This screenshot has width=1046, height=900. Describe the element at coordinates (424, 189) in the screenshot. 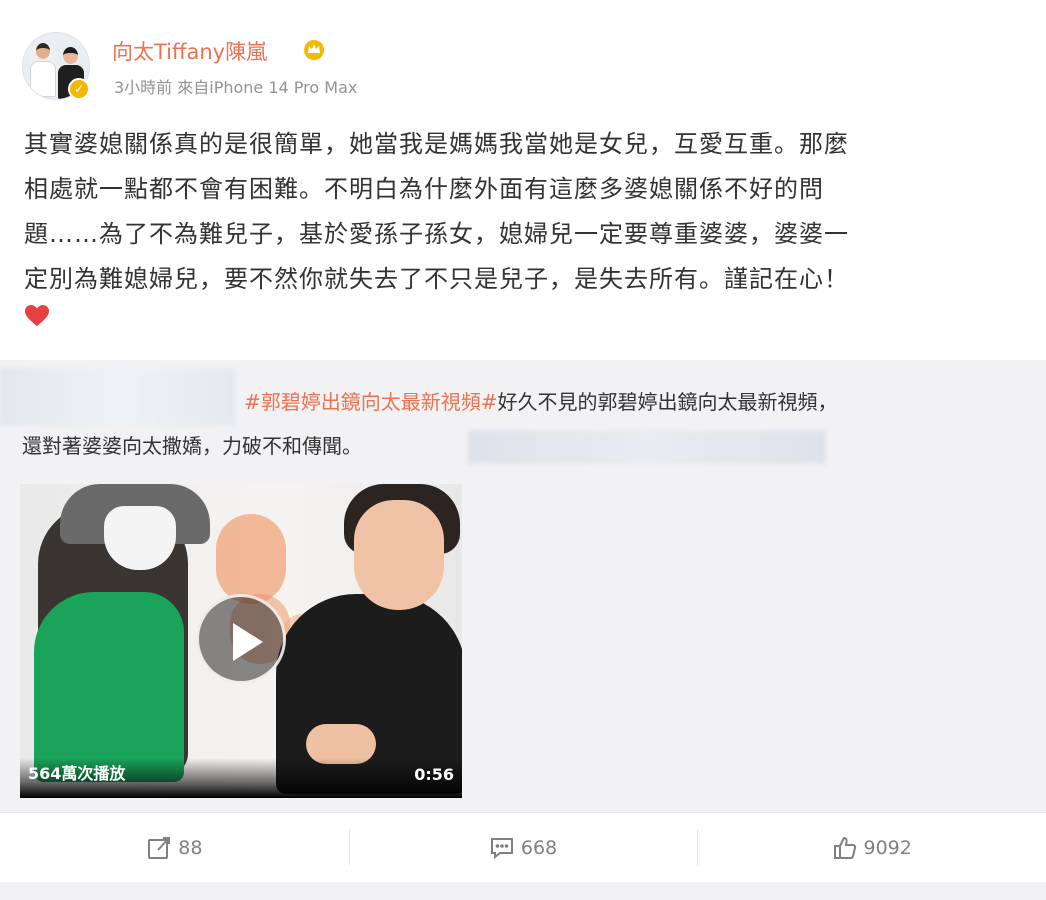

I see `post-text-line: 相處就一點都不會有困難。不明白為什麼外面有這麼多婆媳關係不好的問` at that location.